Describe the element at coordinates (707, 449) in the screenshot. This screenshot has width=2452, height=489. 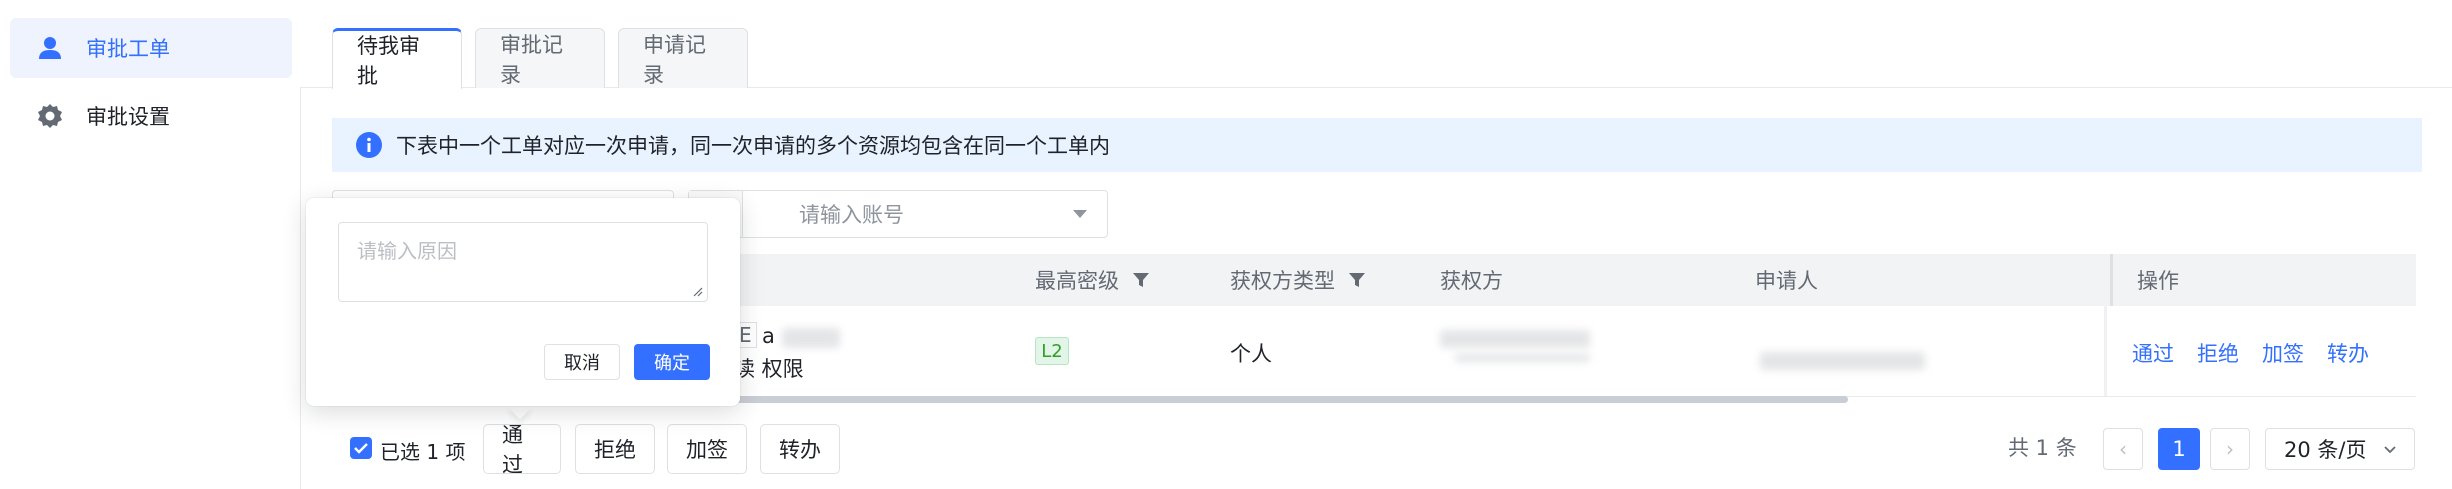
I see `batch-add-signer-button: 加签` at that location.